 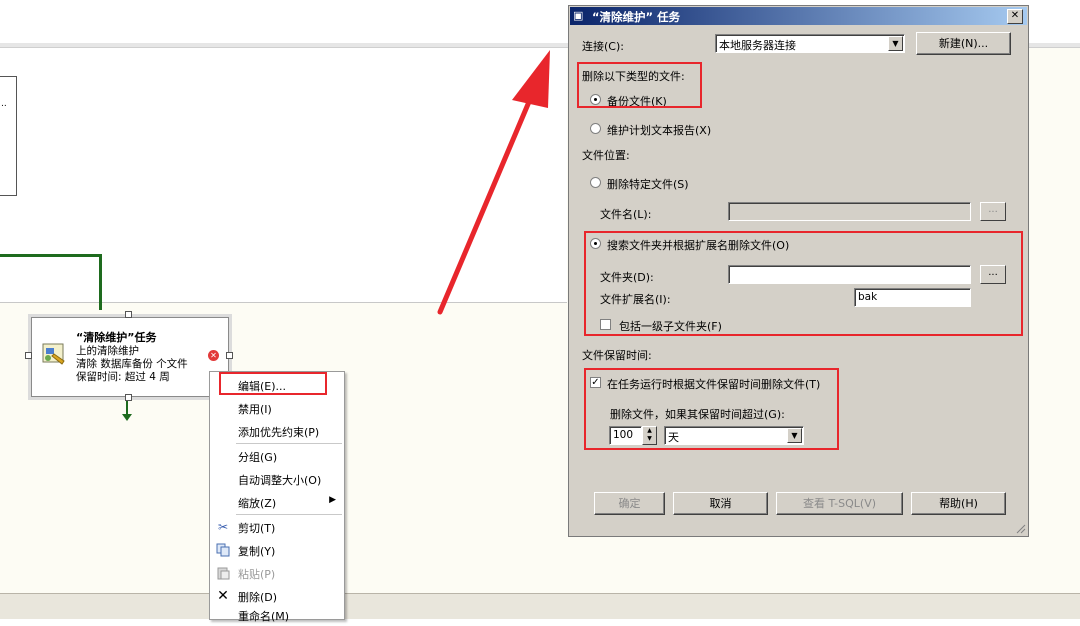 I want to click on previous-task-box: .., so click(x=8, y=136).